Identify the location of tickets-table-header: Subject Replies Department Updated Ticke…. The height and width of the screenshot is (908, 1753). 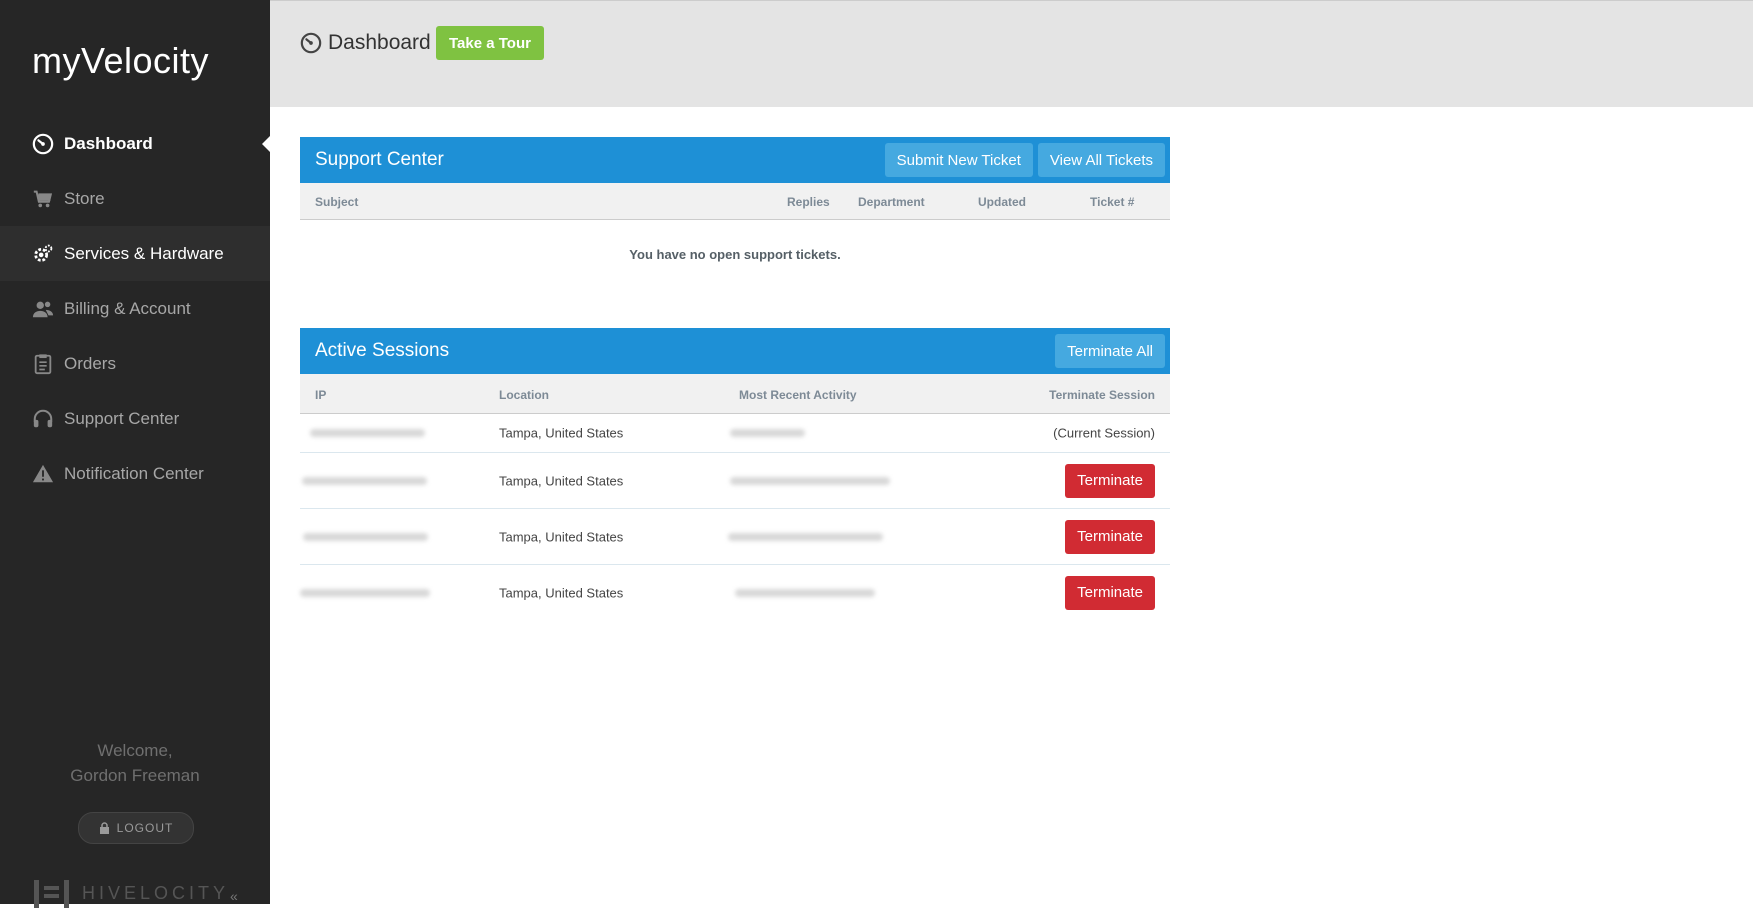
(735, 201).